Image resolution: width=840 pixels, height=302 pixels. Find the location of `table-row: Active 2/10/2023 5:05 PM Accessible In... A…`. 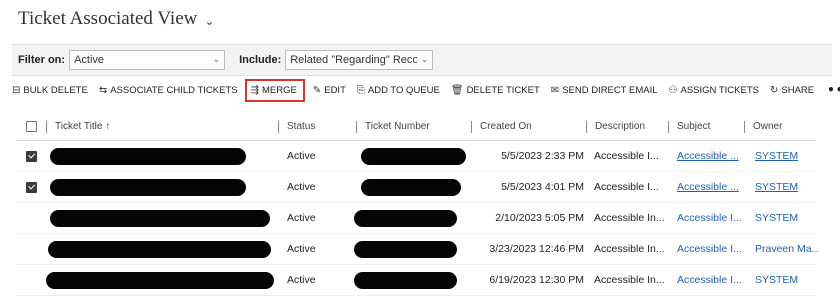

table-row: Active 2/10/2023 5:05 PM Accessible In... A… is located at coordinates (416, 218).